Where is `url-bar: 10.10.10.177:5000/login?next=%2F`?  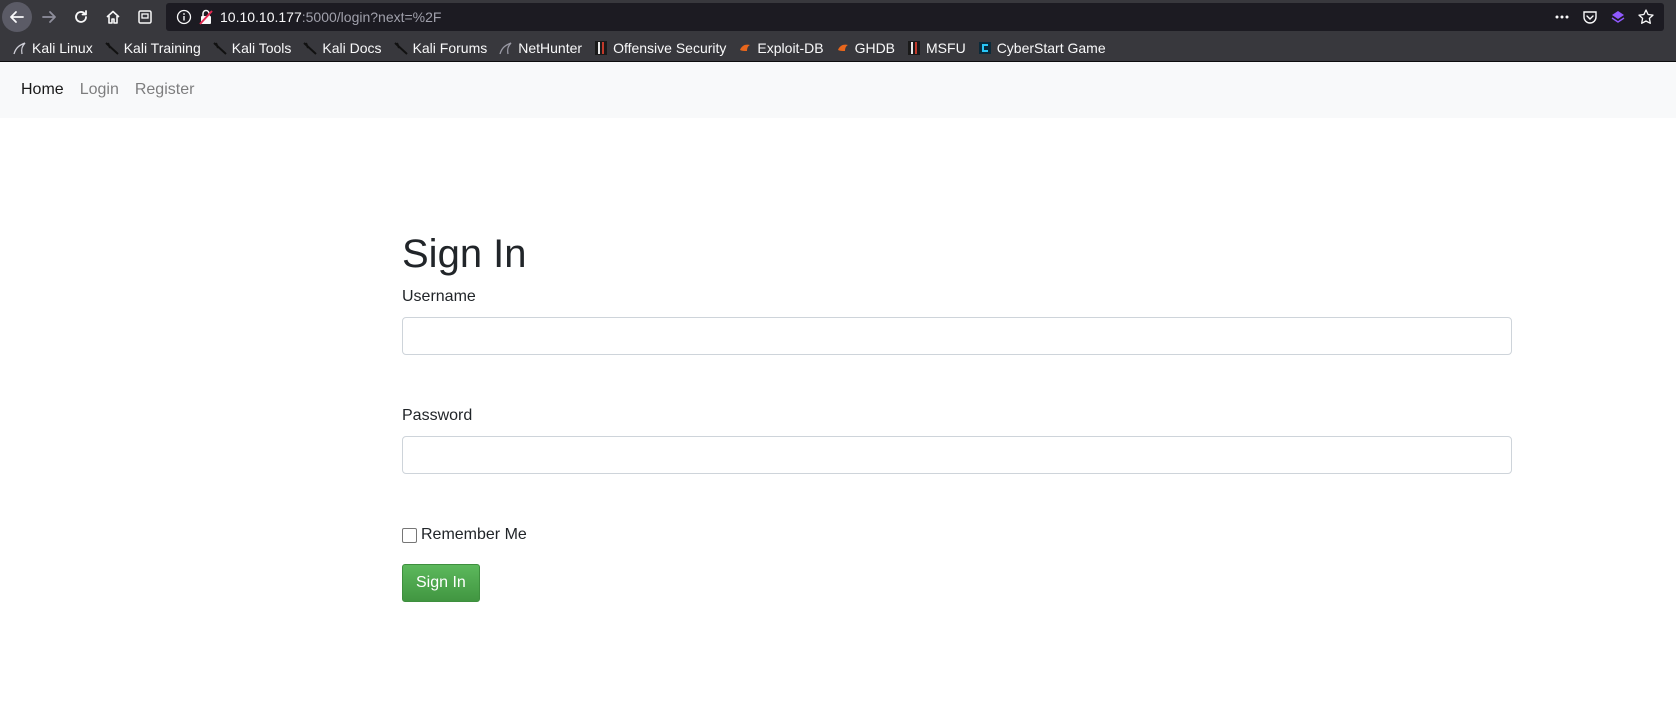
url-bar: 10.10.10.177:5000/login?next=%2F is located at coordinates (915, 17).